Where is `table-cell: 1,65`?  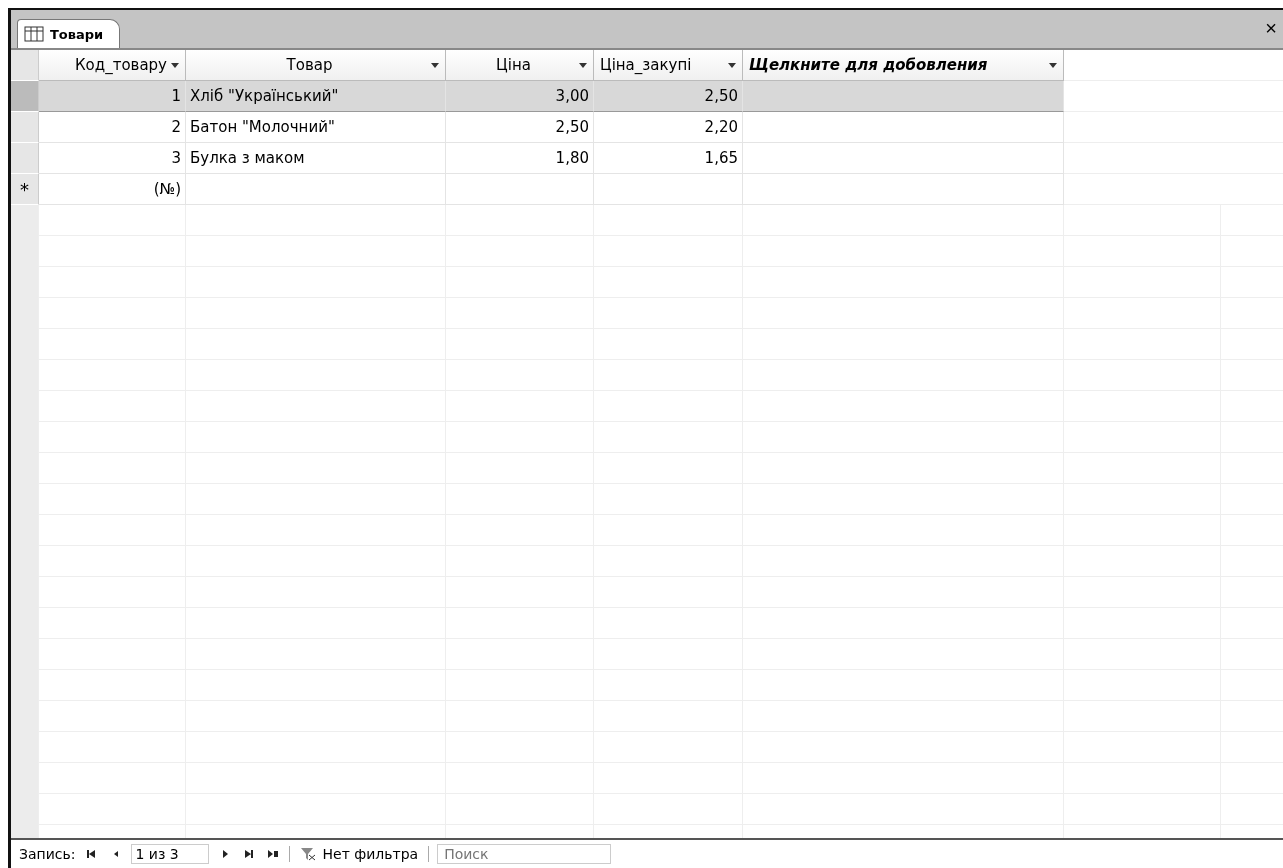 table-cell: 1,65 is located at coordinates (668, 158).